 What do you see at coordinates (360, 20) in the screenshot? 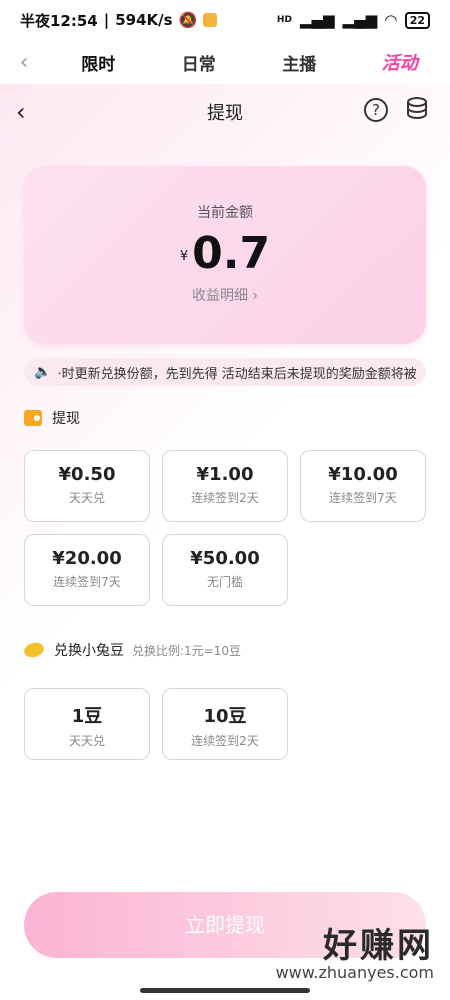
I see `cellular-signal-icon-2: ▂▄▆` at bounding box center [360, 20].